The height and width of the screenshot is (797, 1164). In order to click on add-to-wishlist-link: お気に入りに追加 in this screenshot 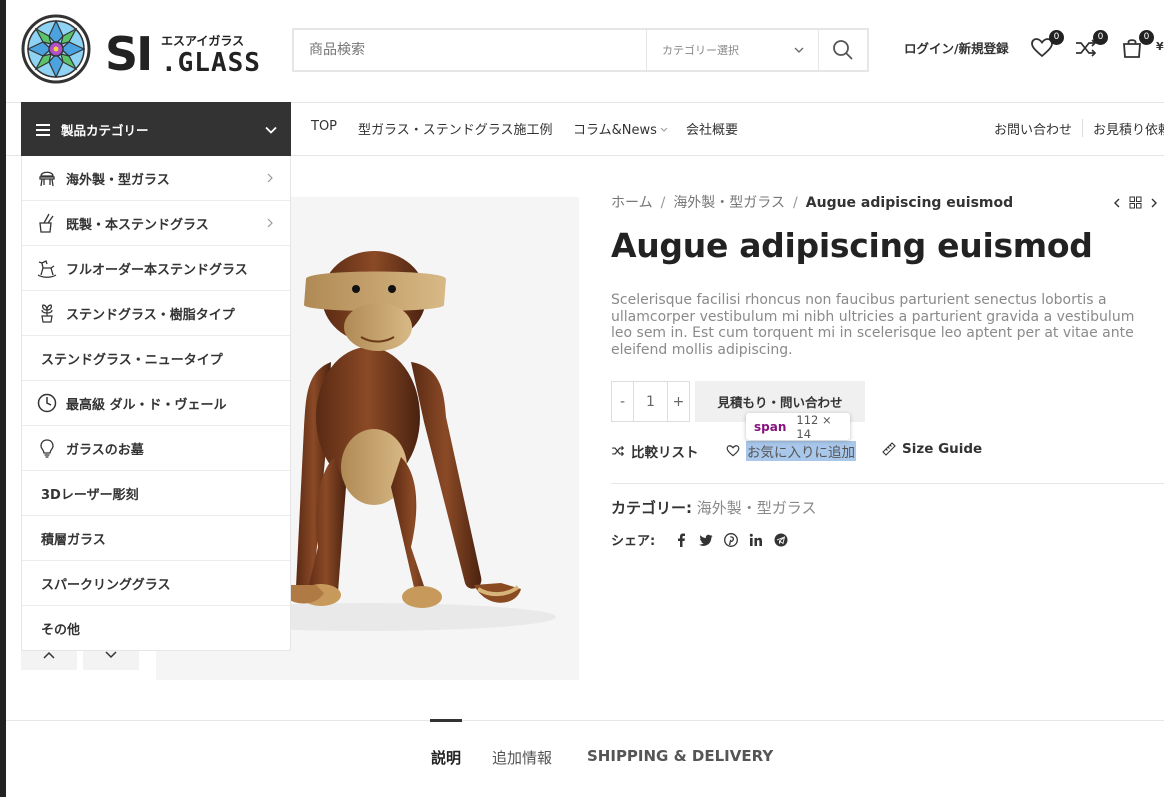, I will do `click(791, 451)`.